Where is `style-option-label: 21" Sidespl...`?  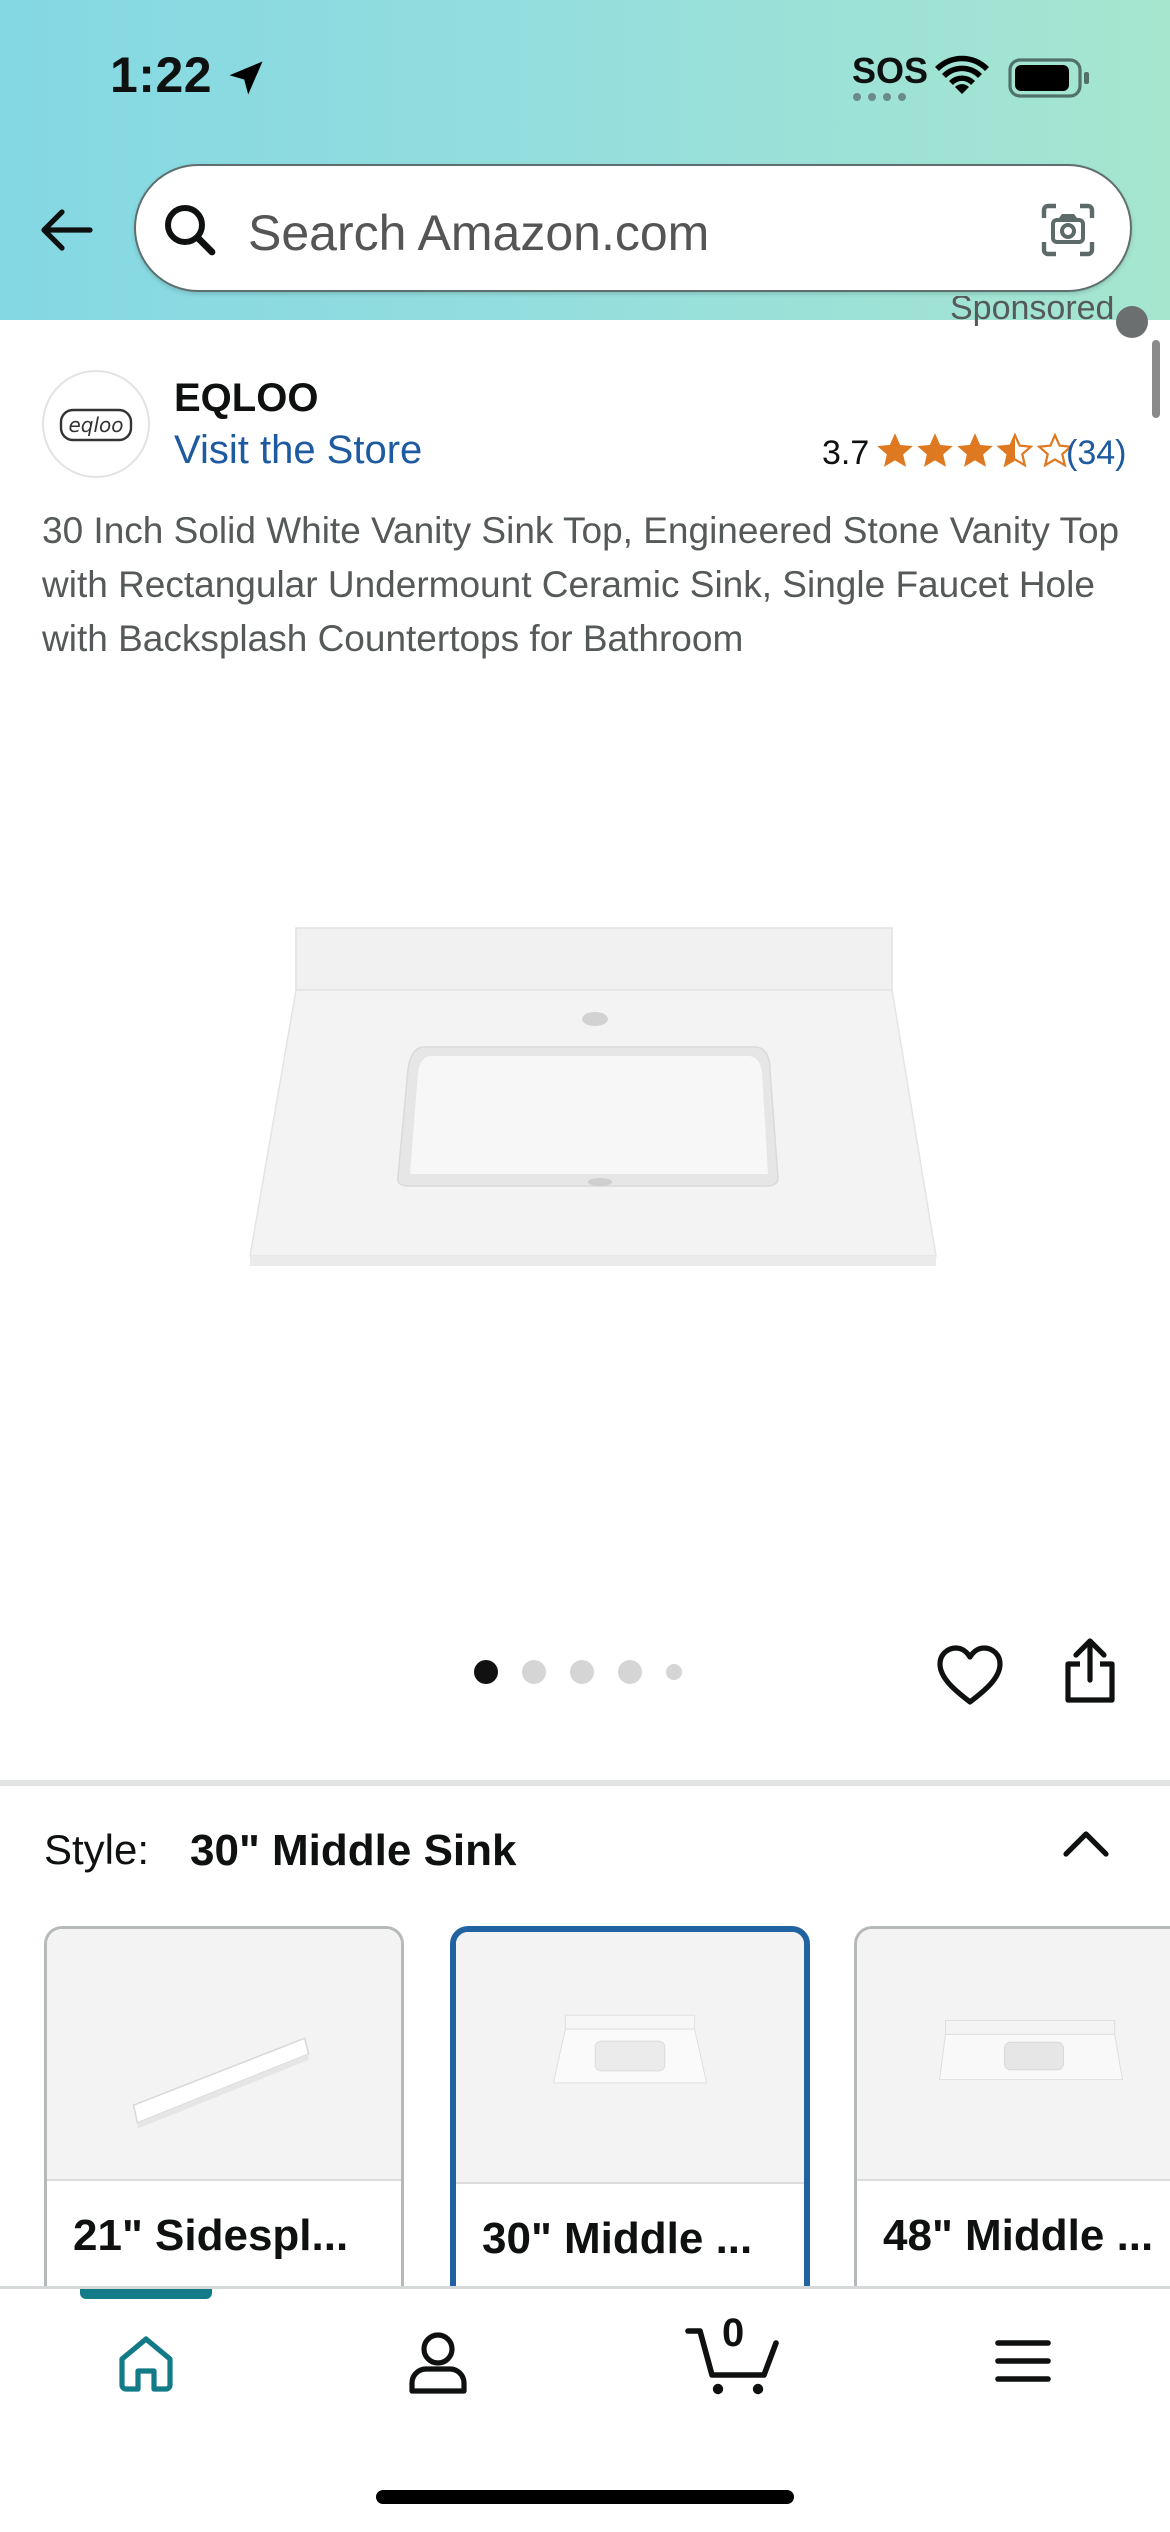 style-option-label: 21" Sidespl... is located at coordinates (211, 2235).